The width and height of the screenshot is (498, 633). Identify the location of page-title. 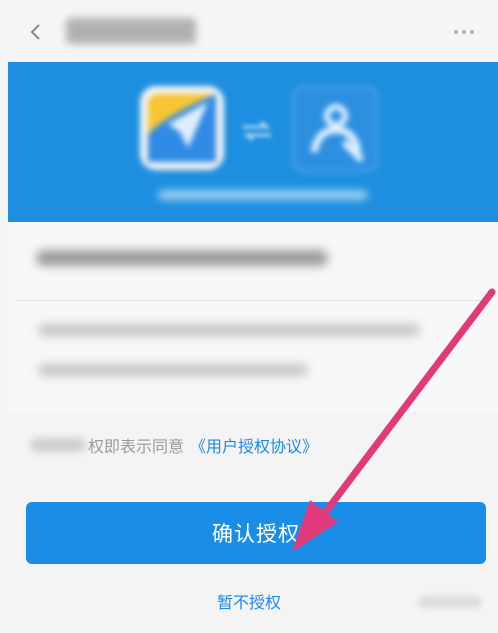
(131, 31).